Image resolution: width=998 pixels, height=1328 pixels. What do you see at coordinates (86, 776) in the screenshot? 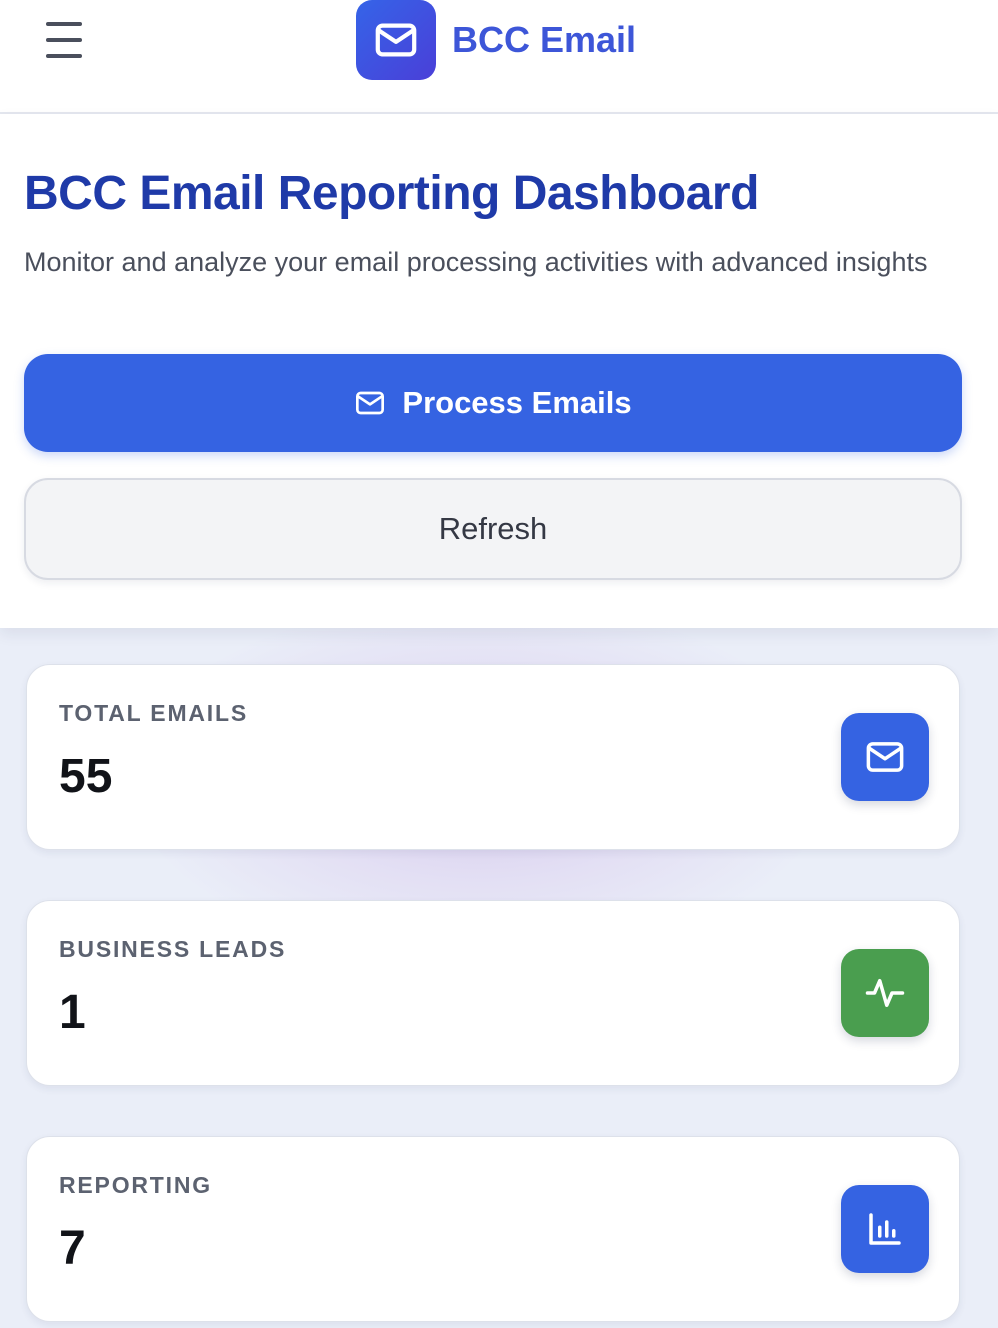
I see `stat-value: 55` at bounding box center [86, 776].